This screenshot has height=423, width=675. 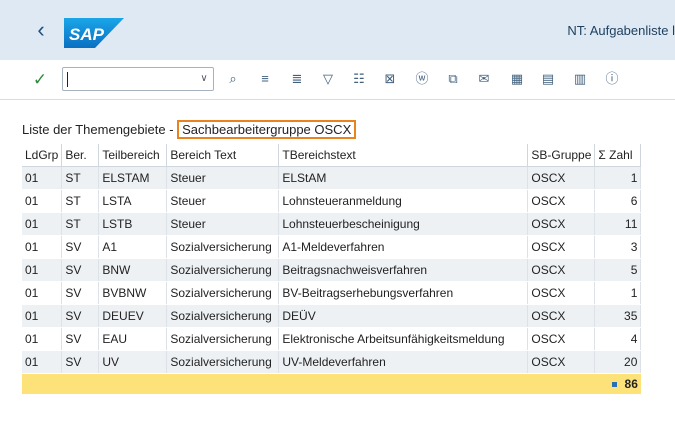 I want to click on cell-teilbereich: ELSTAM, so click(x=133, y=178).